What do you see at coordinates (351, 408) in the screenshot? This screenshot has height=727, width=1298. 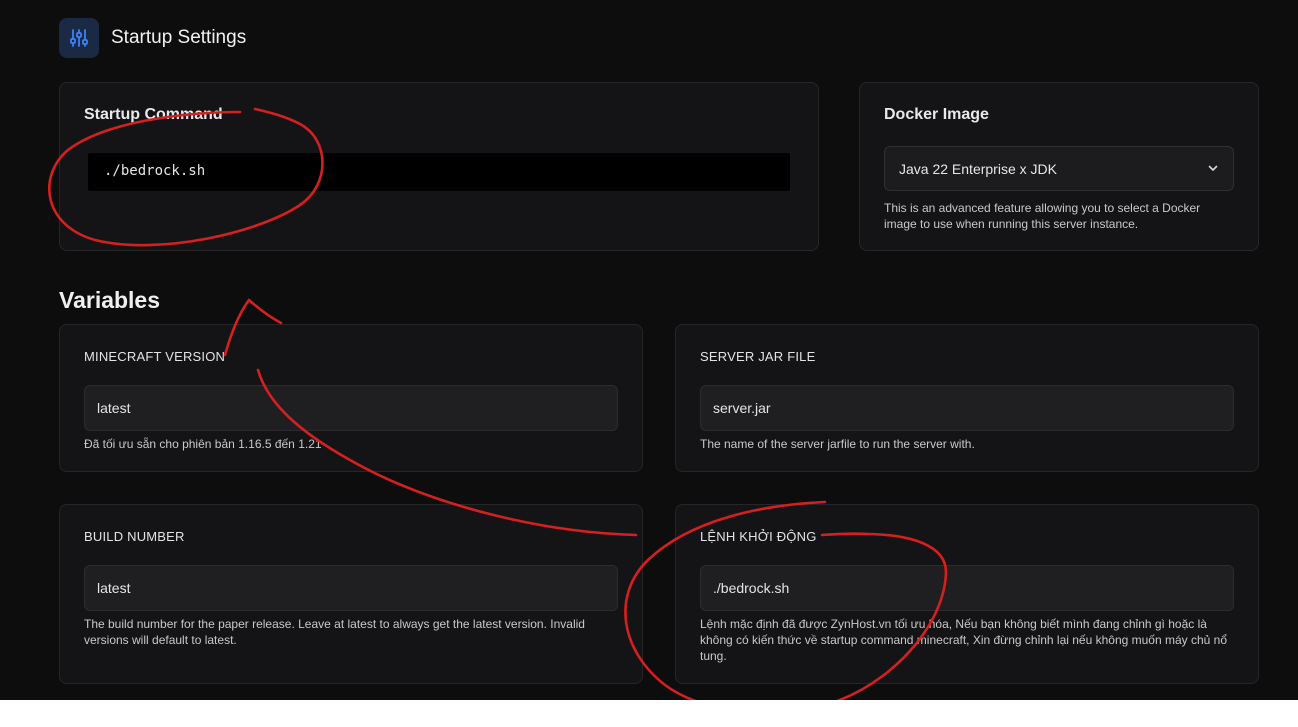 I see `minecraft-version-input` at bounding box center [351, 408].